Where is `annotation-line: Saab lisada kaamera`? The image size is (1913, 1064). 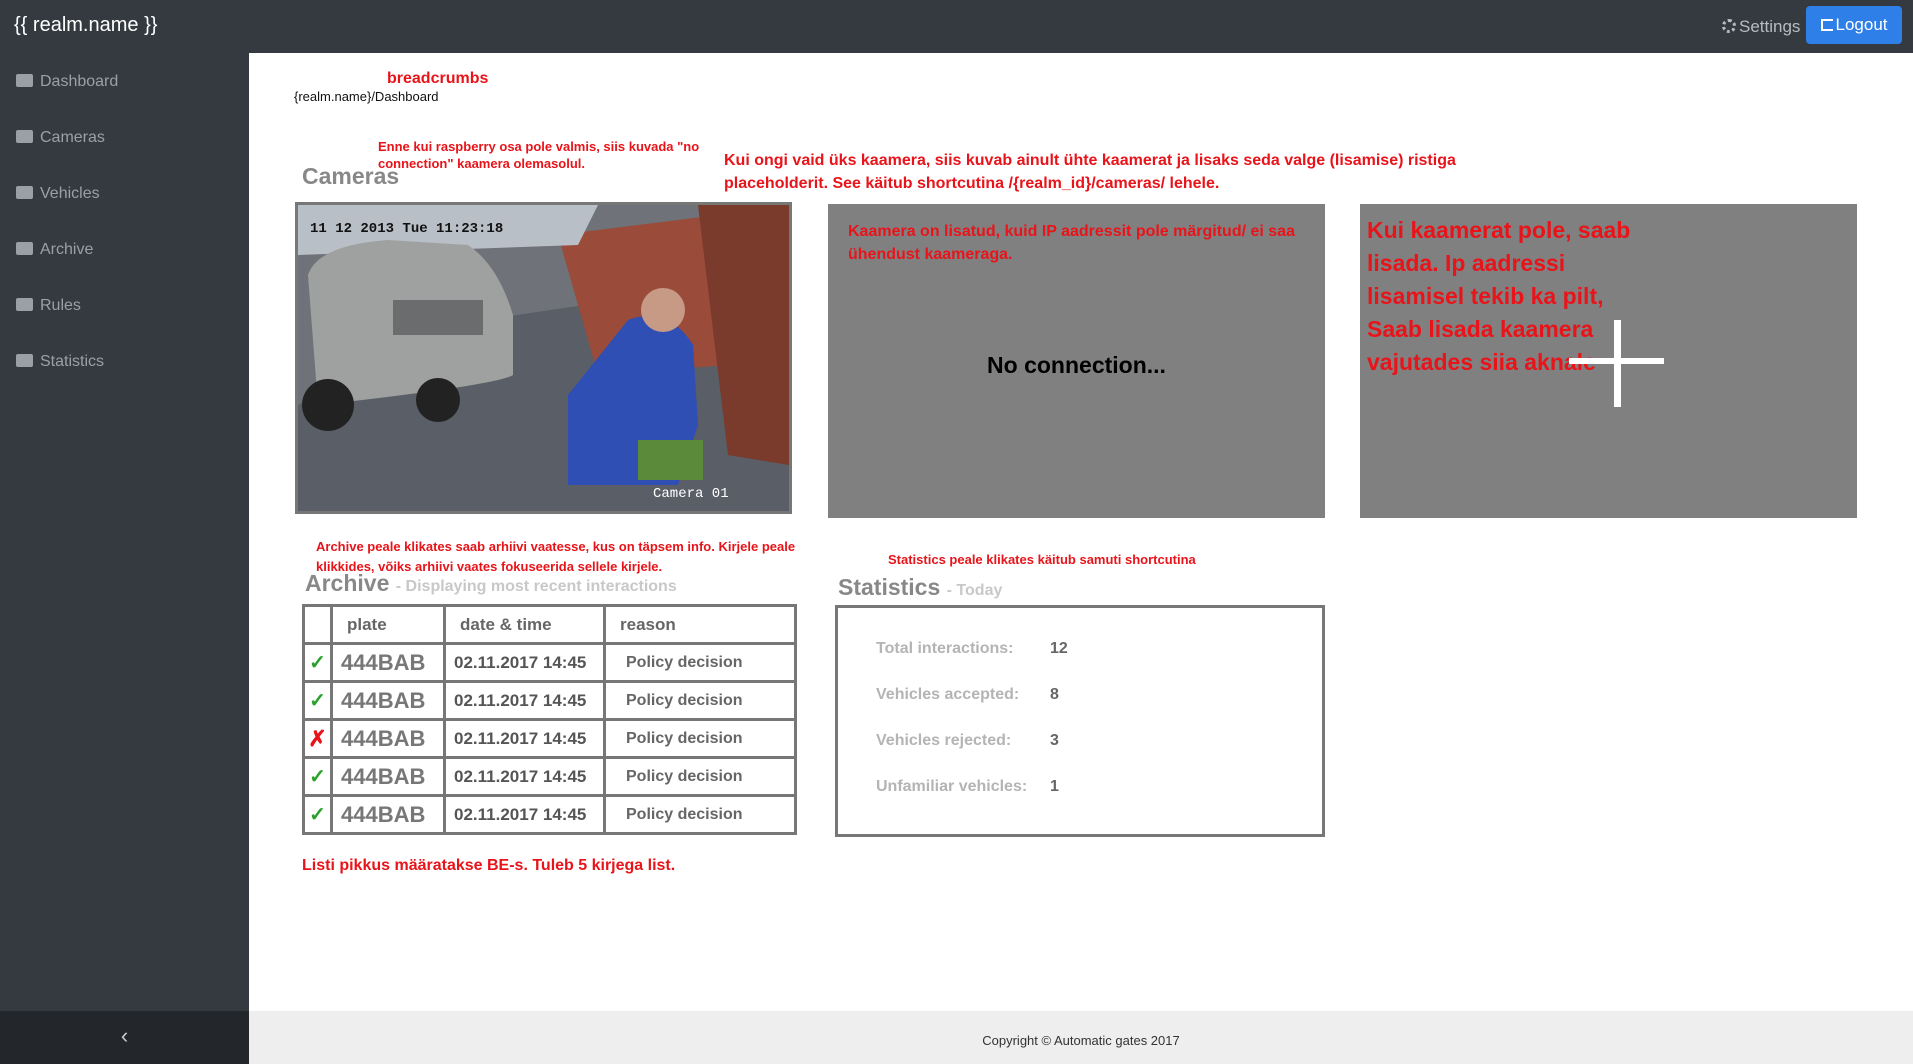 annotation-line: Saab lisada kaamera is located at coordinates (1480, 329).